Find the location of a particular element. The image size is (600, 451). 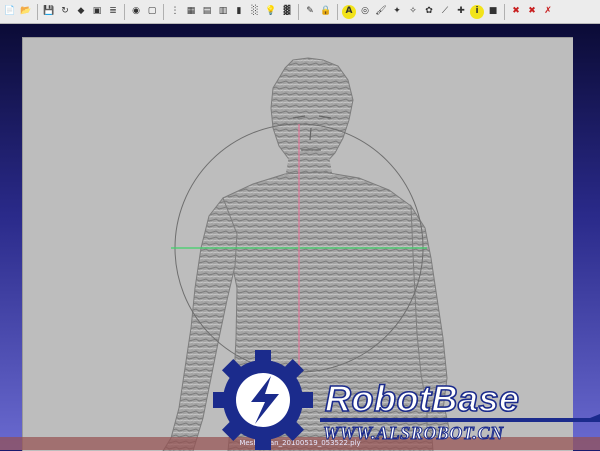

flat-lines-icon: ▤ is located at coordinates (207, 12).